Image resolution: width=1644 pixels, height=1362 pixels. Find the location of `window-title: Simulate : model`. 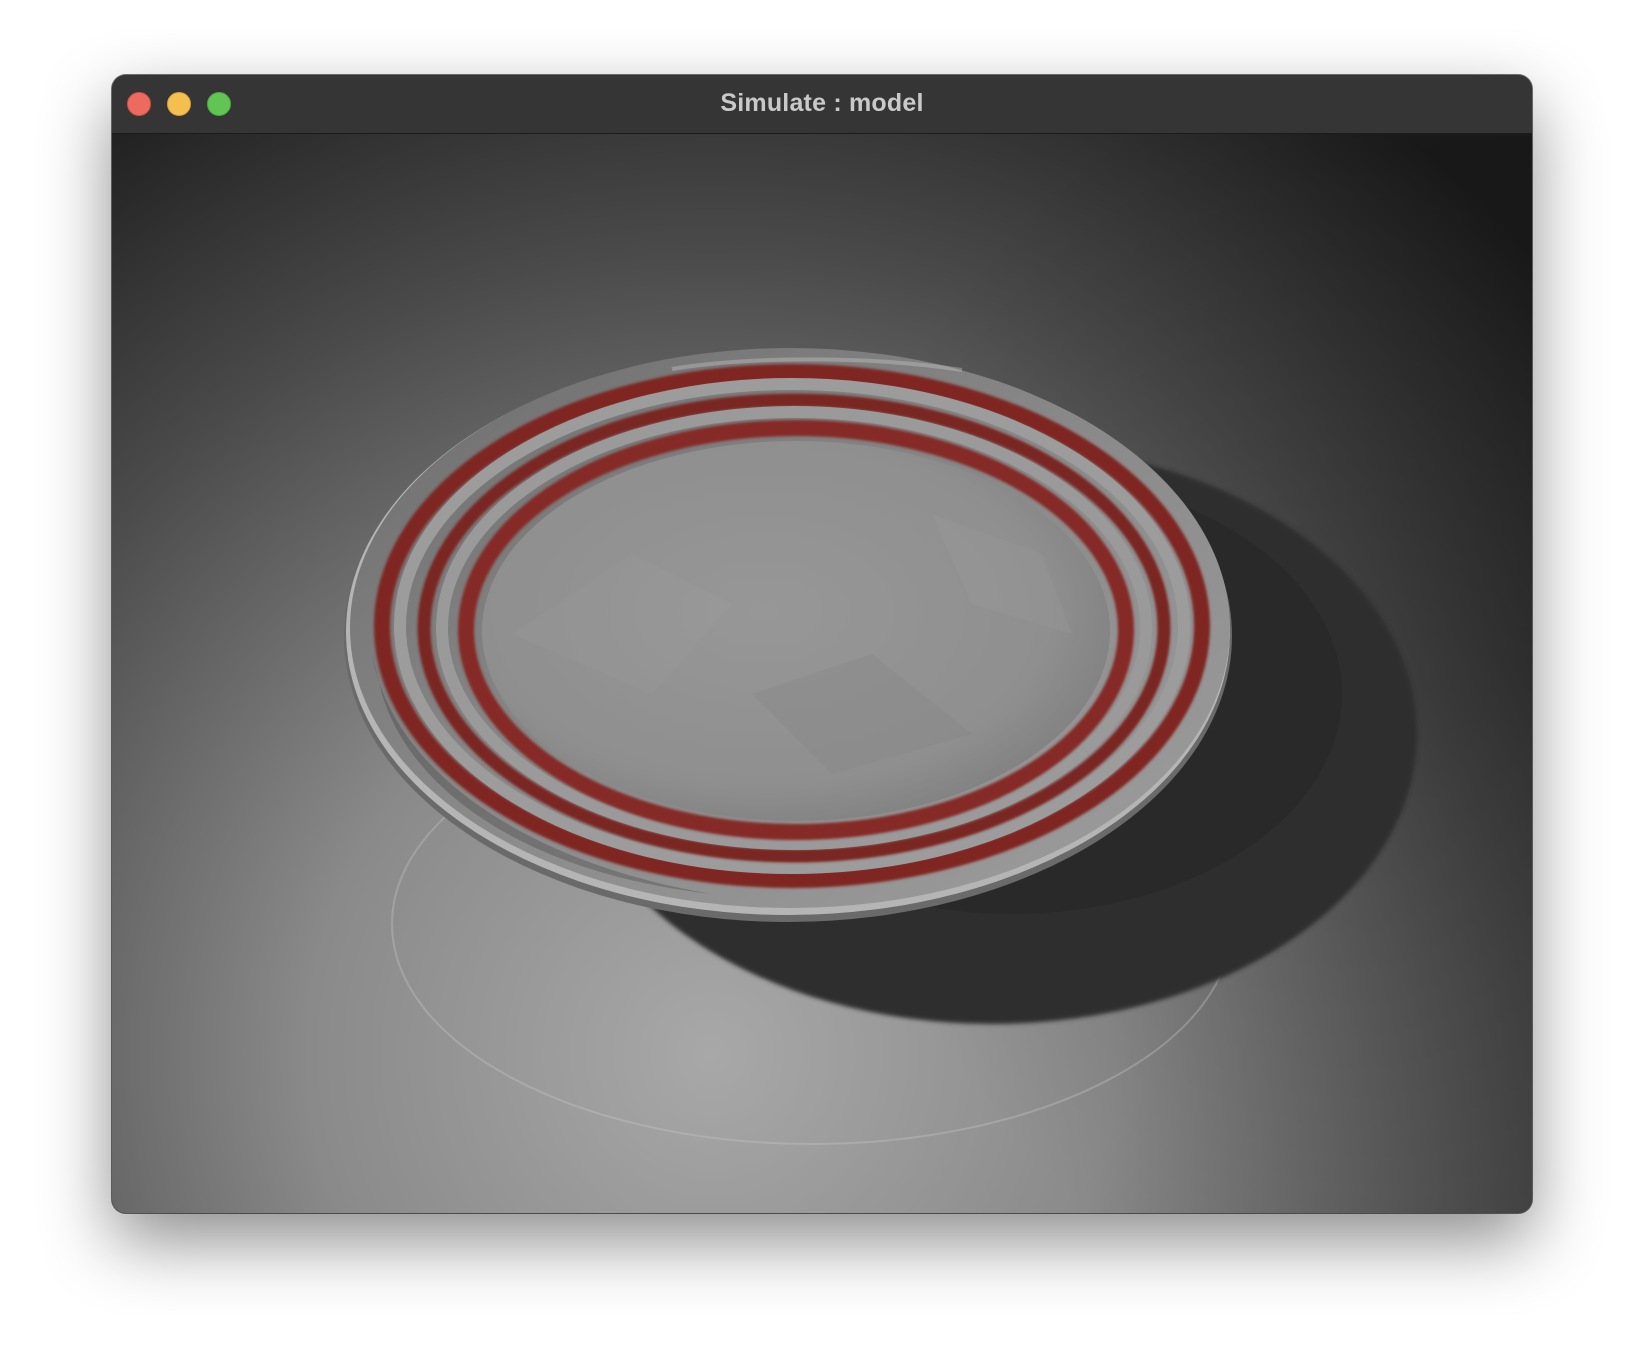

window-title: Simulate : model is located at coordinates (822, 103).